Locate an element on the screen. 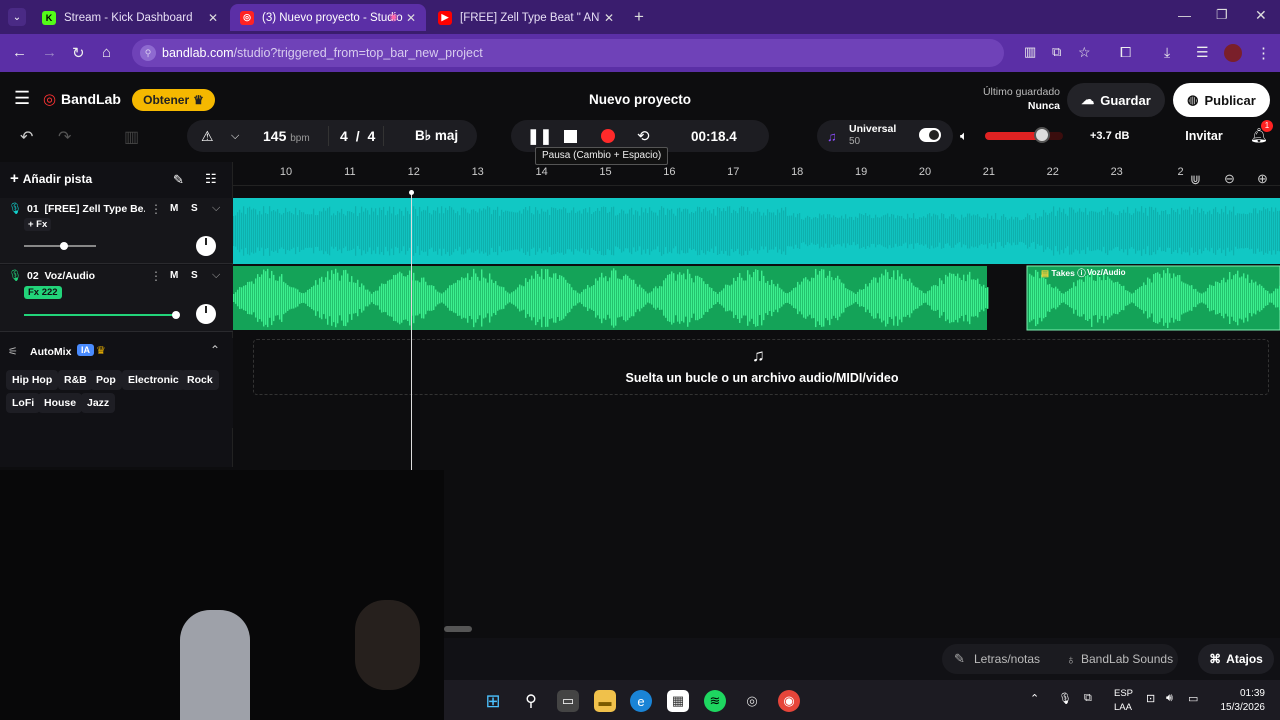  profile-avatar is located at coordinates (1233, 53).